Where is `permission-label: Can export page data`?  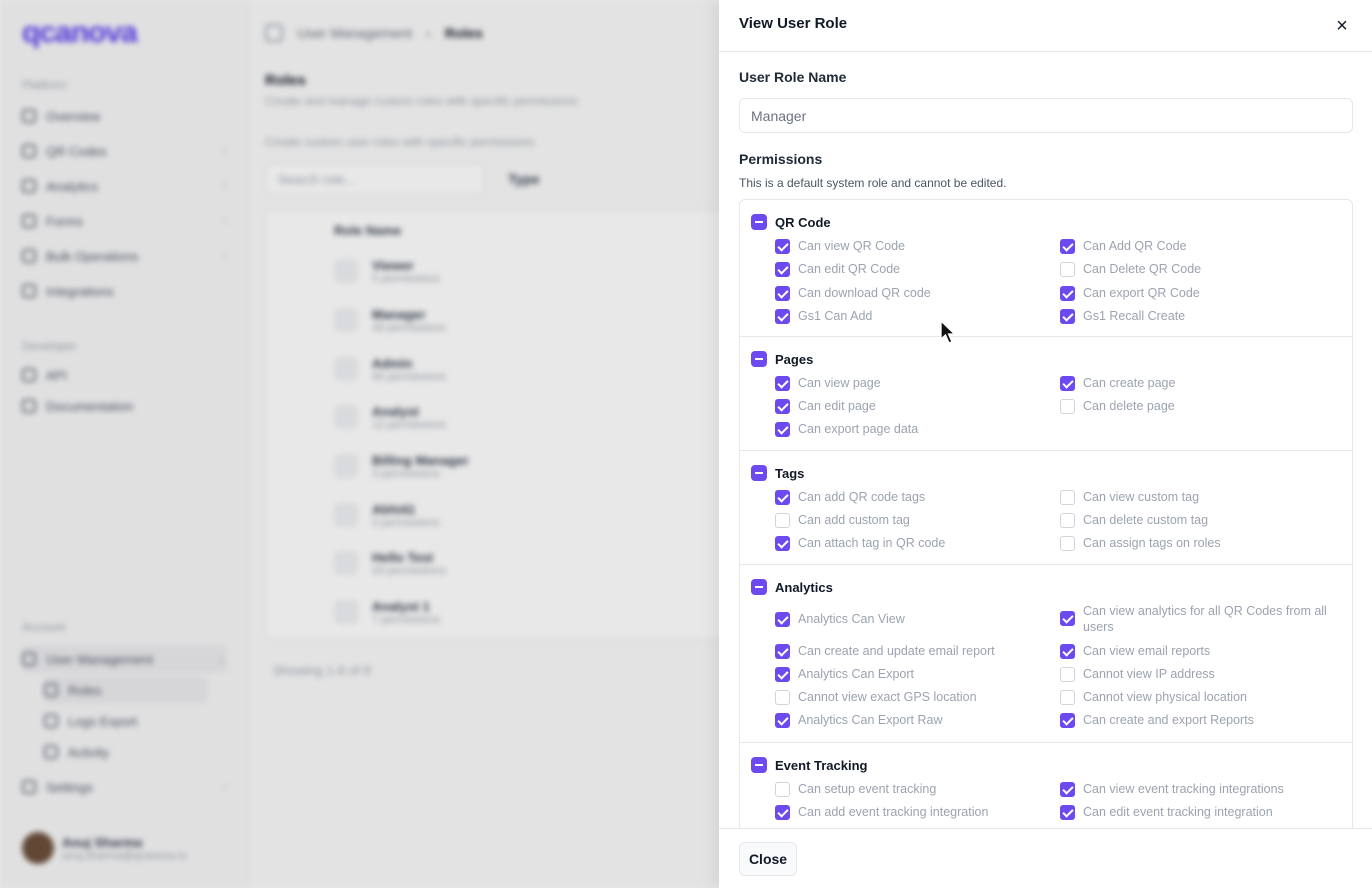 permission-label: Can export page data is located at coordinates (858, 429).